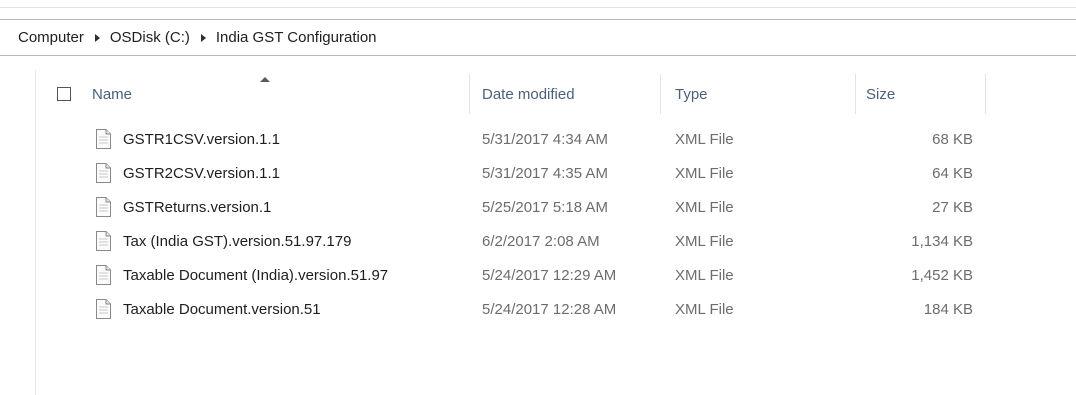 The height and width of the screenshot is (395, 1076). Describe the element at coordinates (202, 139) in the screenshot. I see `file-name: GSTR1CSV.version.1.1` at that location.